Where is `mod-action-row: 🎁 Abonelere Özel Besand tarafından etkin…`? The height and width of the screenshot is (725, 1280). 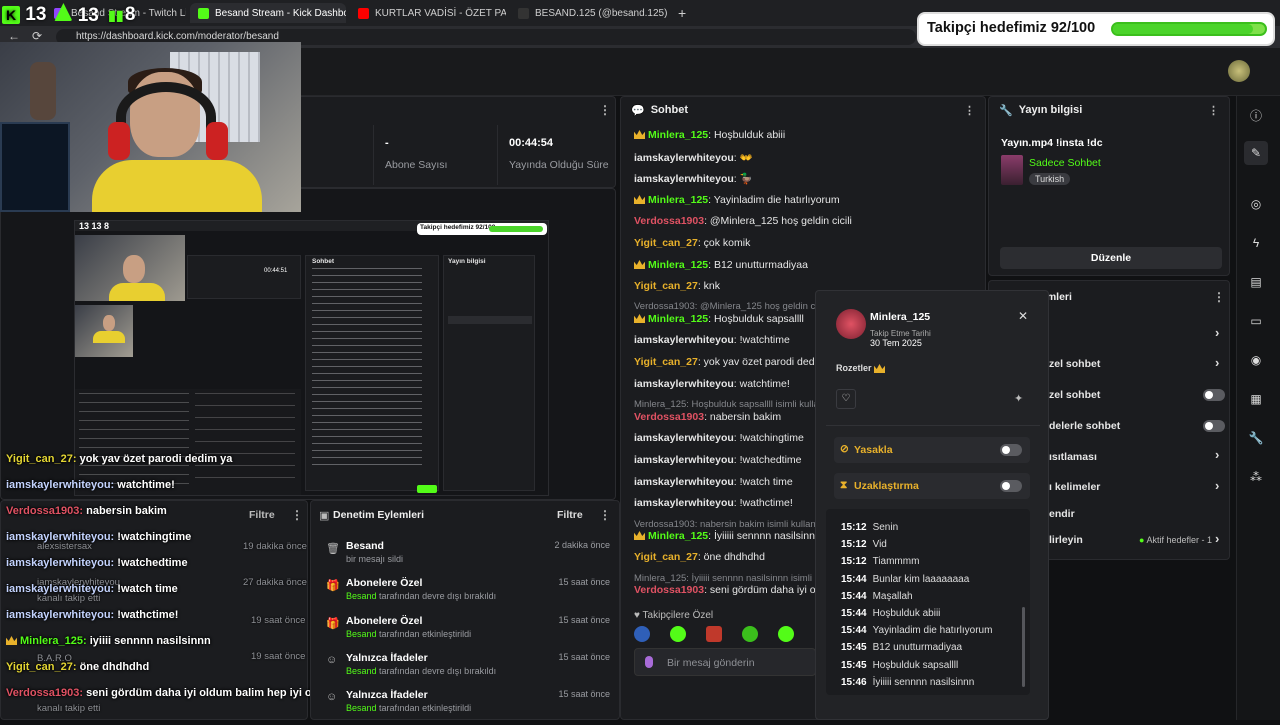 mod-action-row: 🎁 Abonelere Özel Besand tarafından etkin… is located at coordinates (468, 632).